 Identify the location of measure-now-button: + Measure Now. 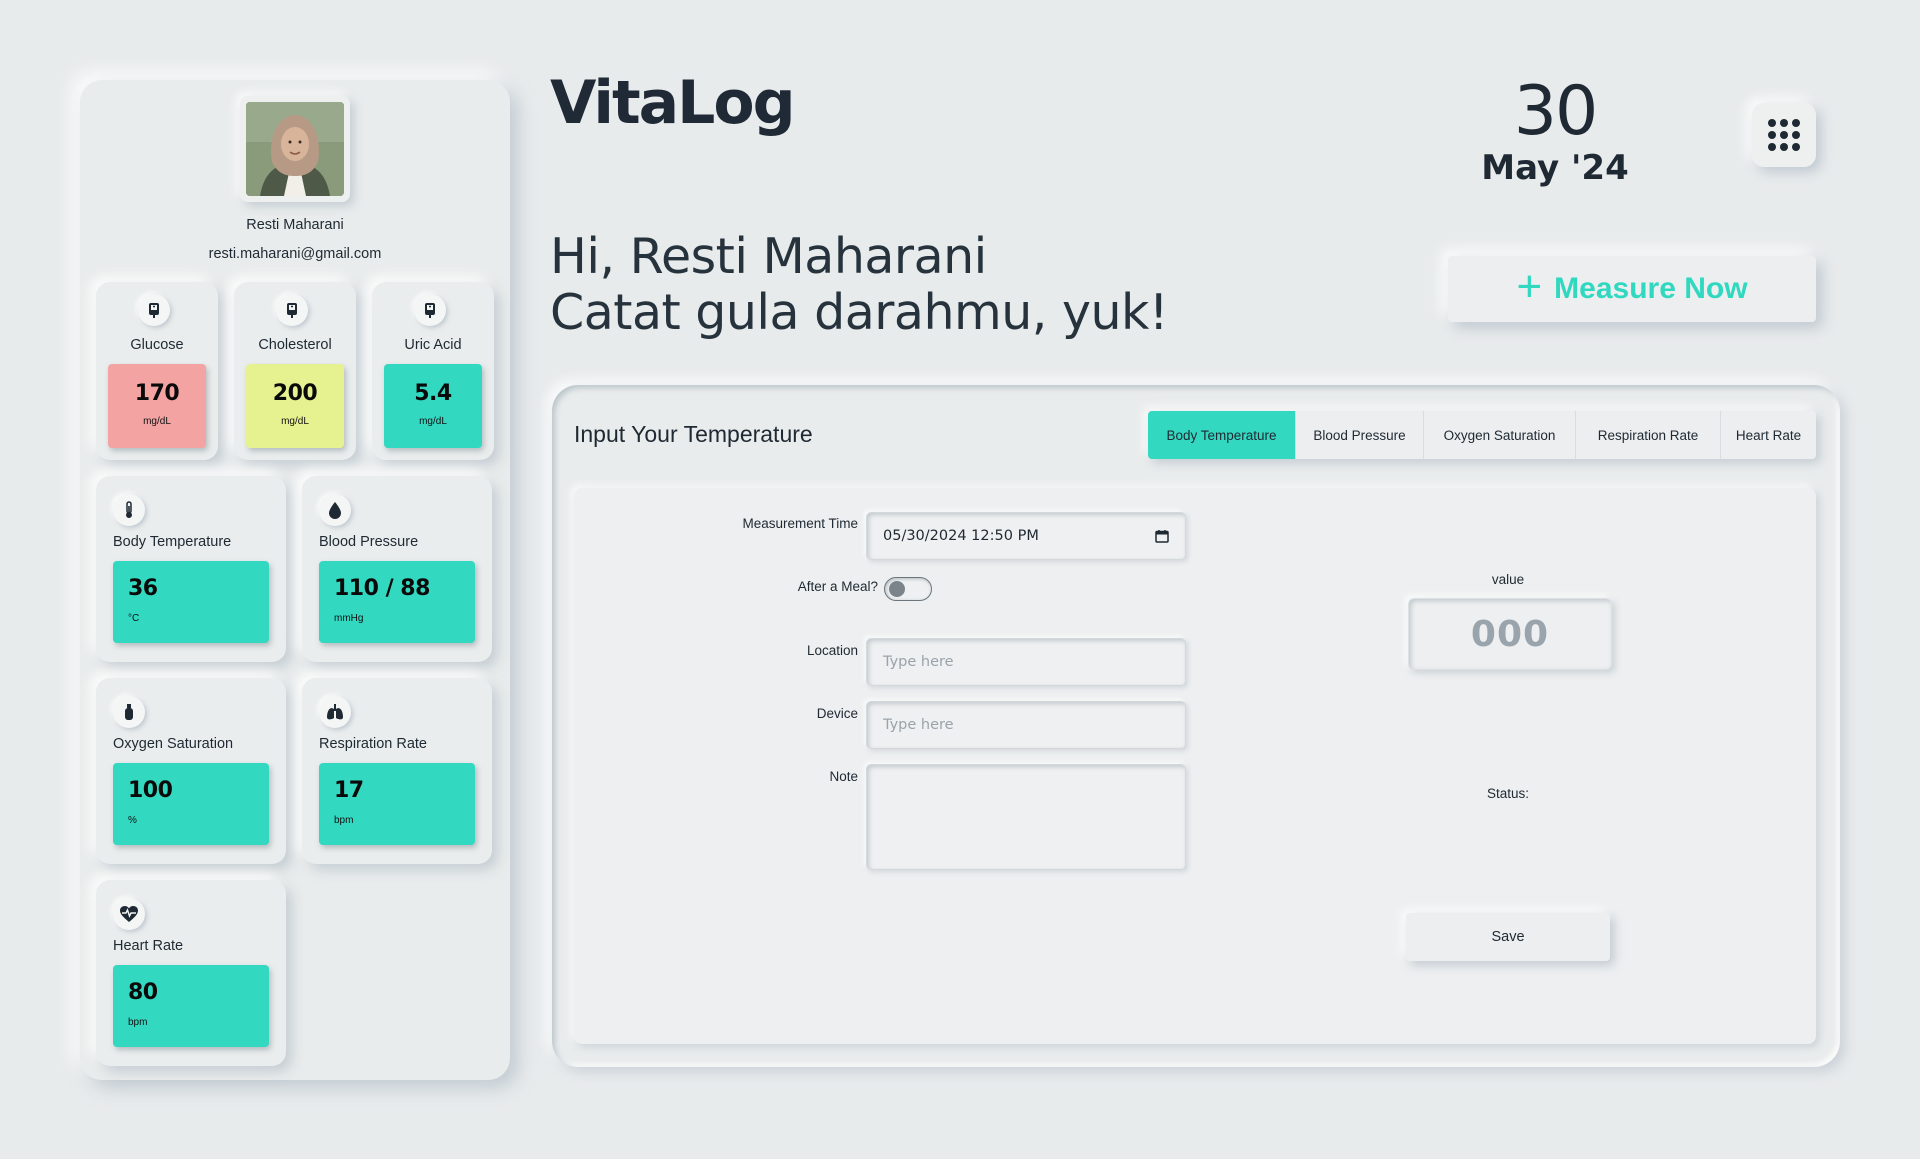
(1632, 289).